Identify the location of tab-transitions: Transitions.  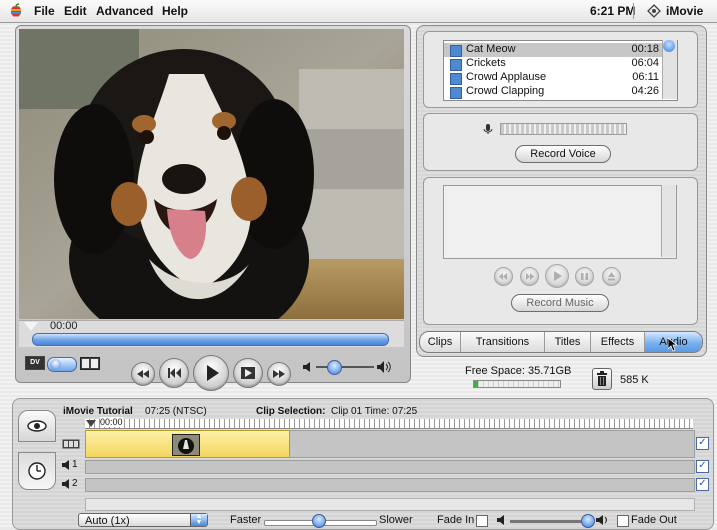
(503, 342).